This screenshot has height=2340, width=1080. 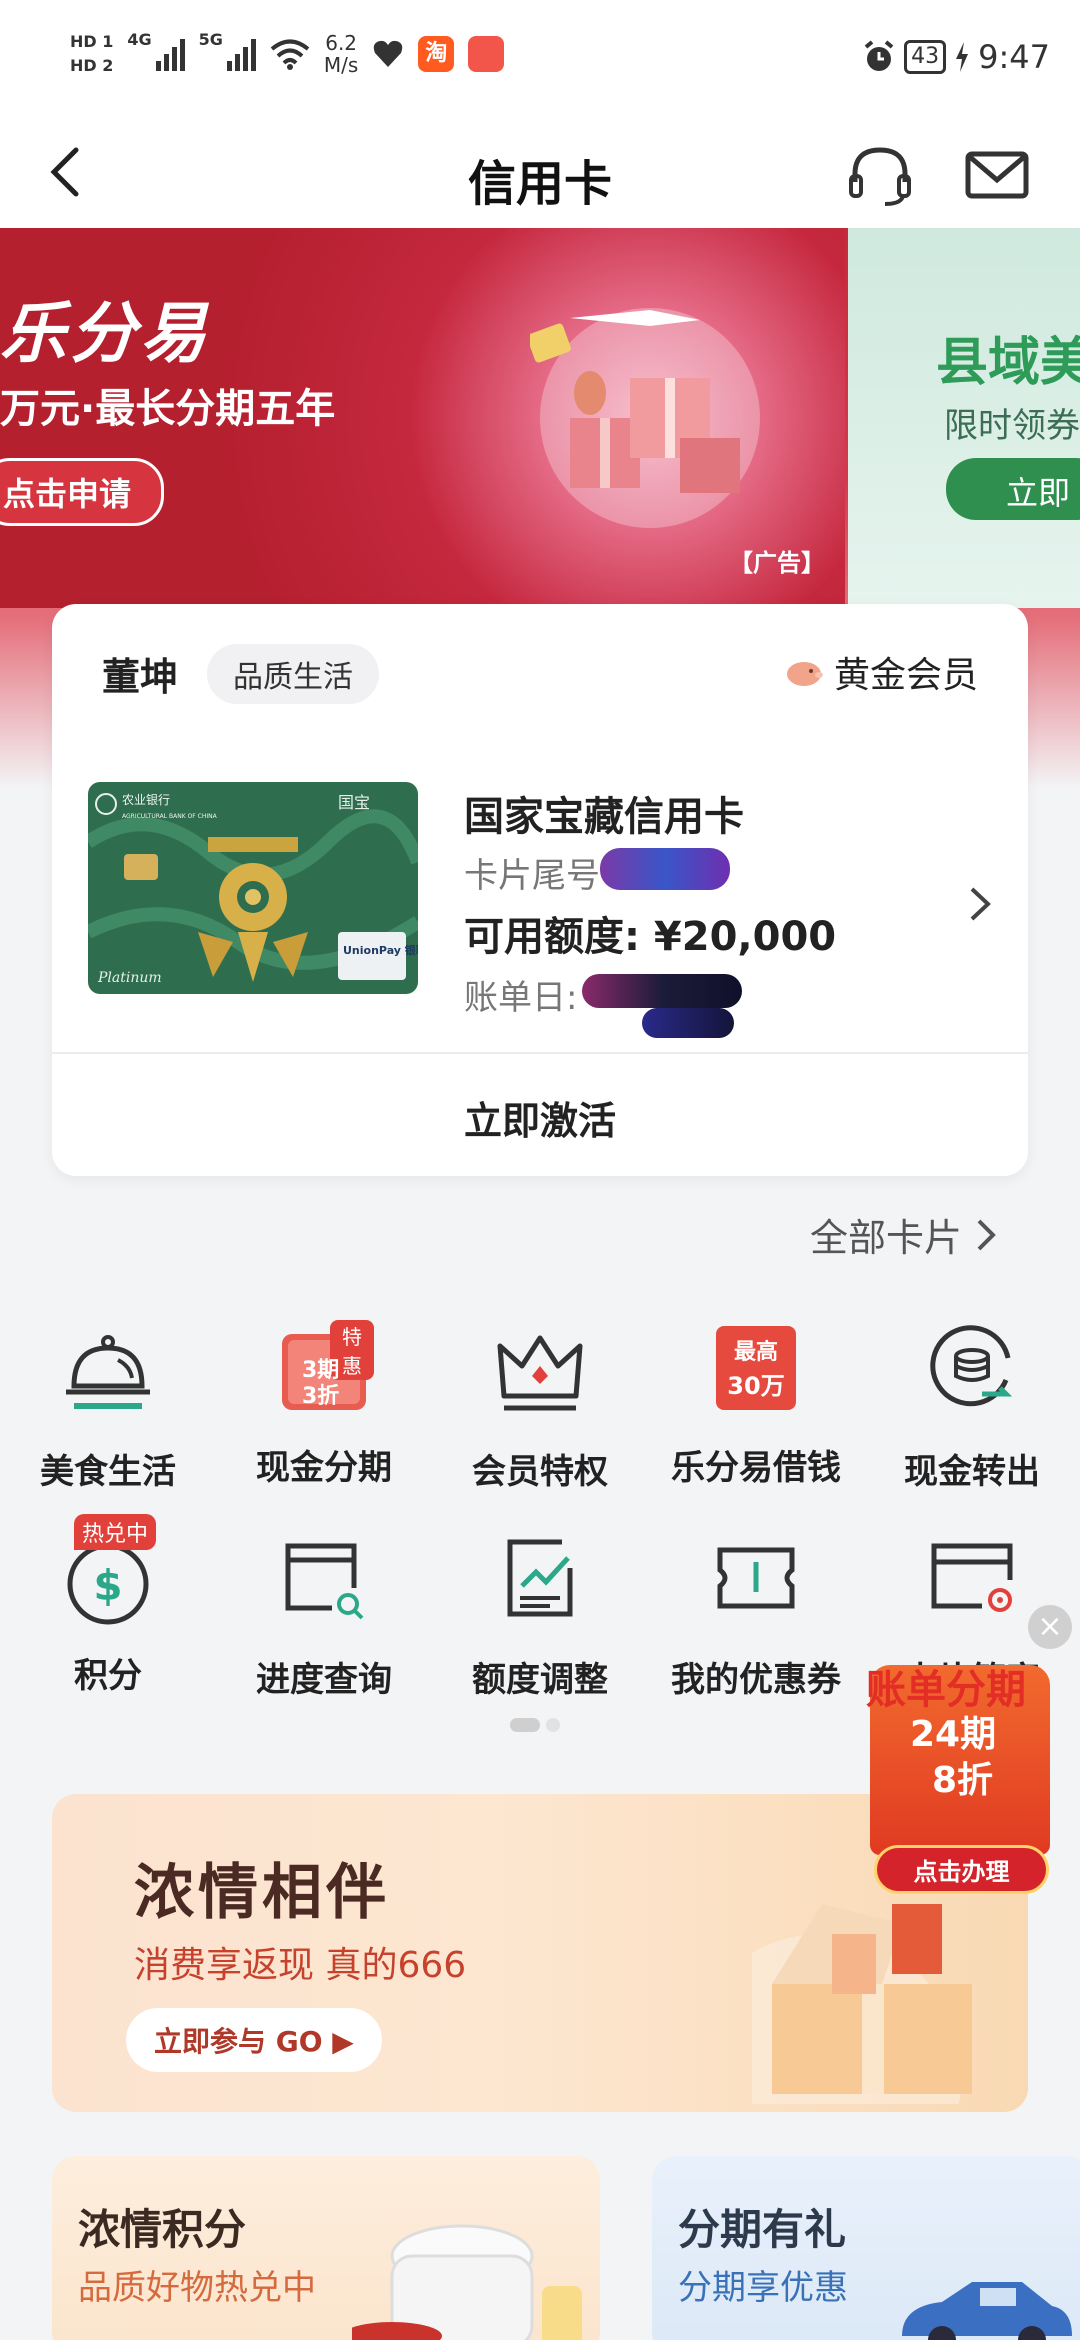 I want to click on all-cards-link: 全部卡片, so click(x=904, y=1234).